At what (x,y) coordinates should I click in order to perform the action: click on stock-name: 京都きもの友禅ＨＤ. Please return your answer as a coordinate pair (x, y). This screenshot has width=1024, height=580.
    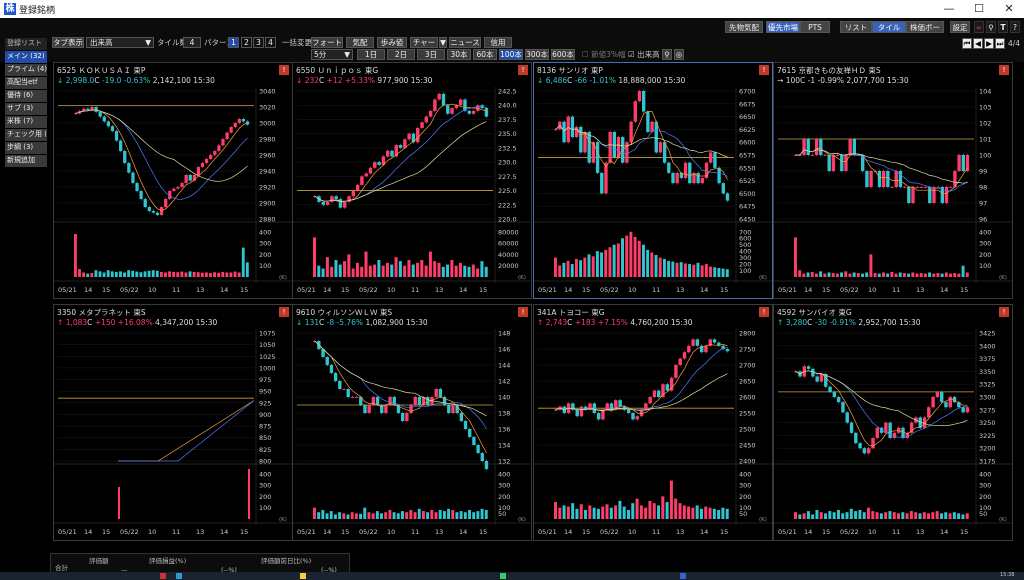
    Looking at the image, I should click on (832, 70).